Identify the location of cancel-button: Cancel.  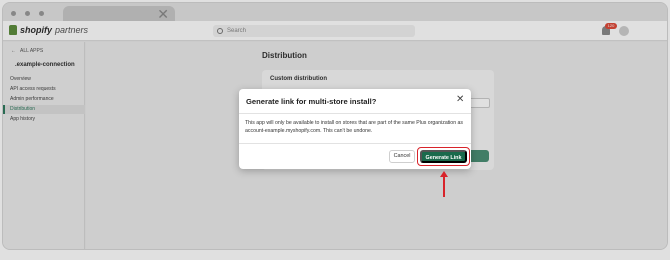
(402, 156).